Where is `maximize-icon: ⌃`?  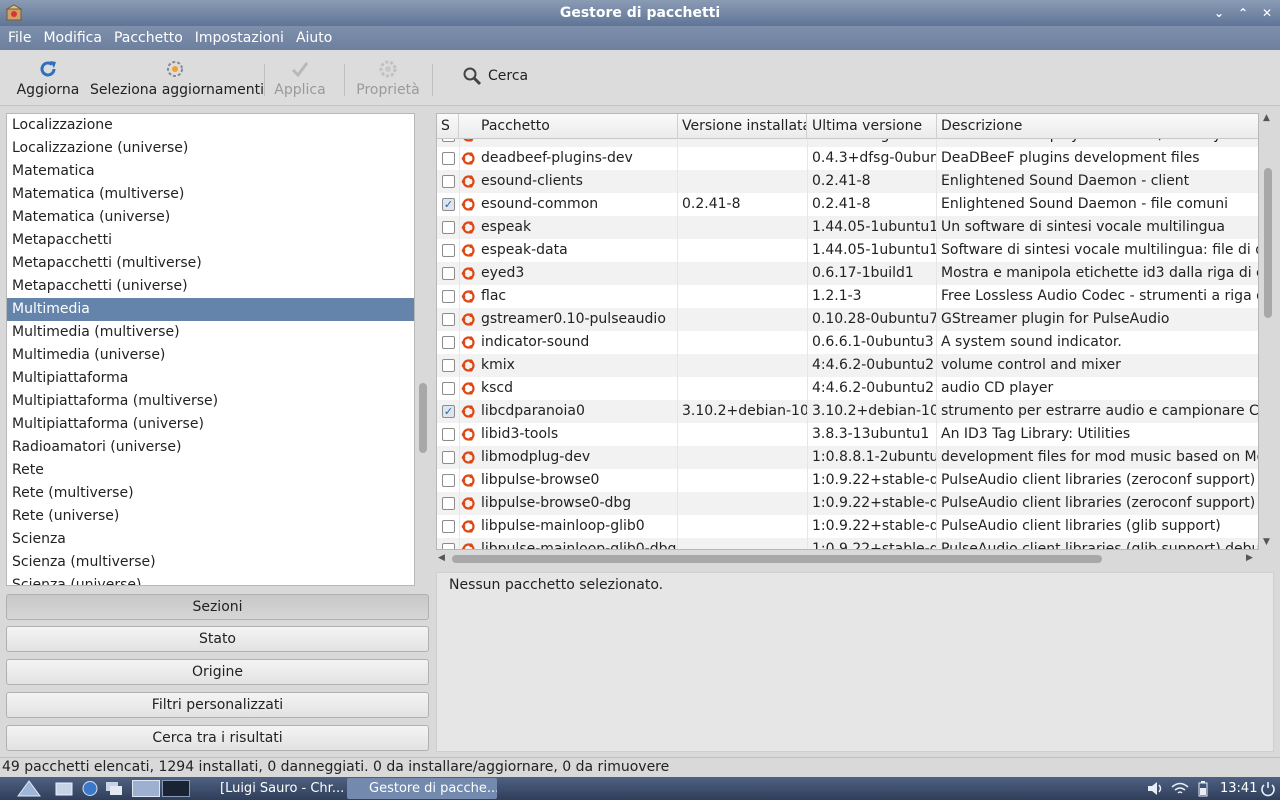 maximize-icon: ⌃ is located at coordinates (1243, 13).